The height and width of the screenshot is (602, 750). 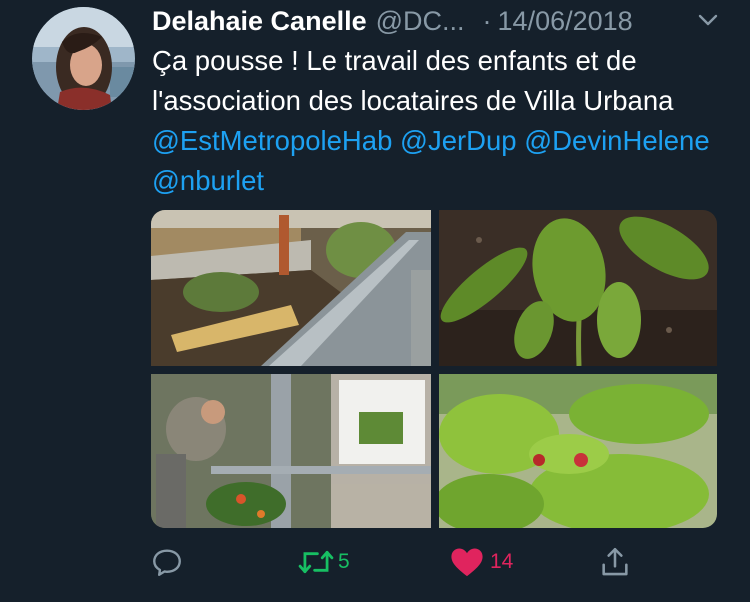 I want to click on heart-icon, so click(x=467, y=562).